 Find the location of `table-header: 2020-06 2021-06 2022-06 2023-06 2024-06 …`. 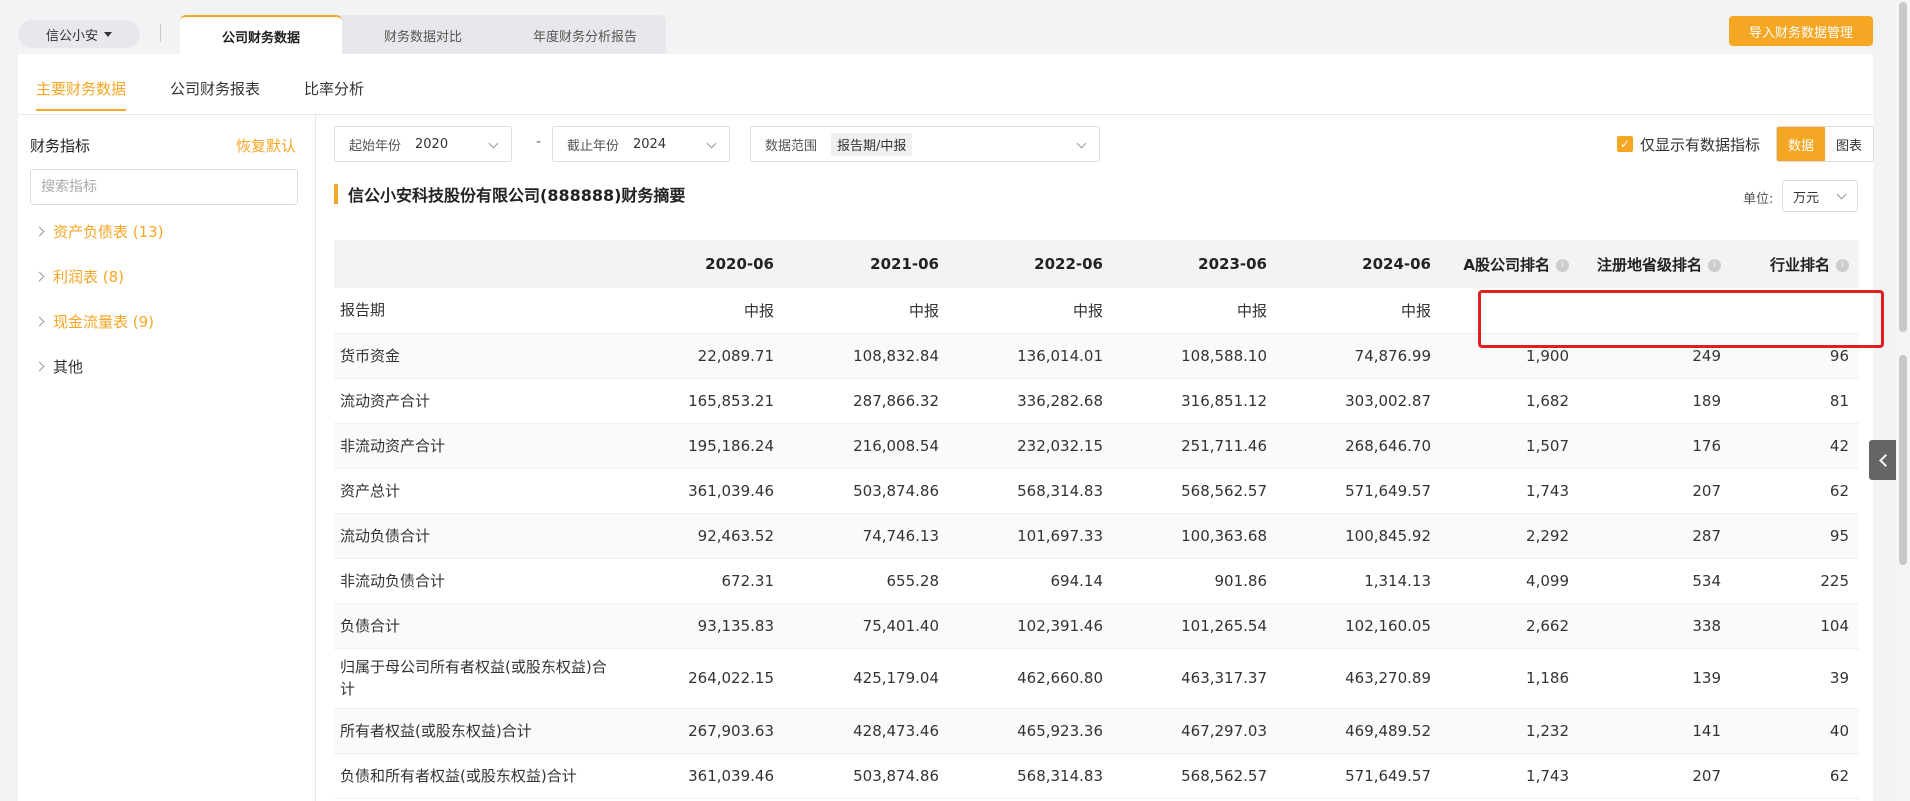

table-header: 2020-06 2021-06 2022-06 2023-06 2024-06 … is located at coordinates (1096, 264).